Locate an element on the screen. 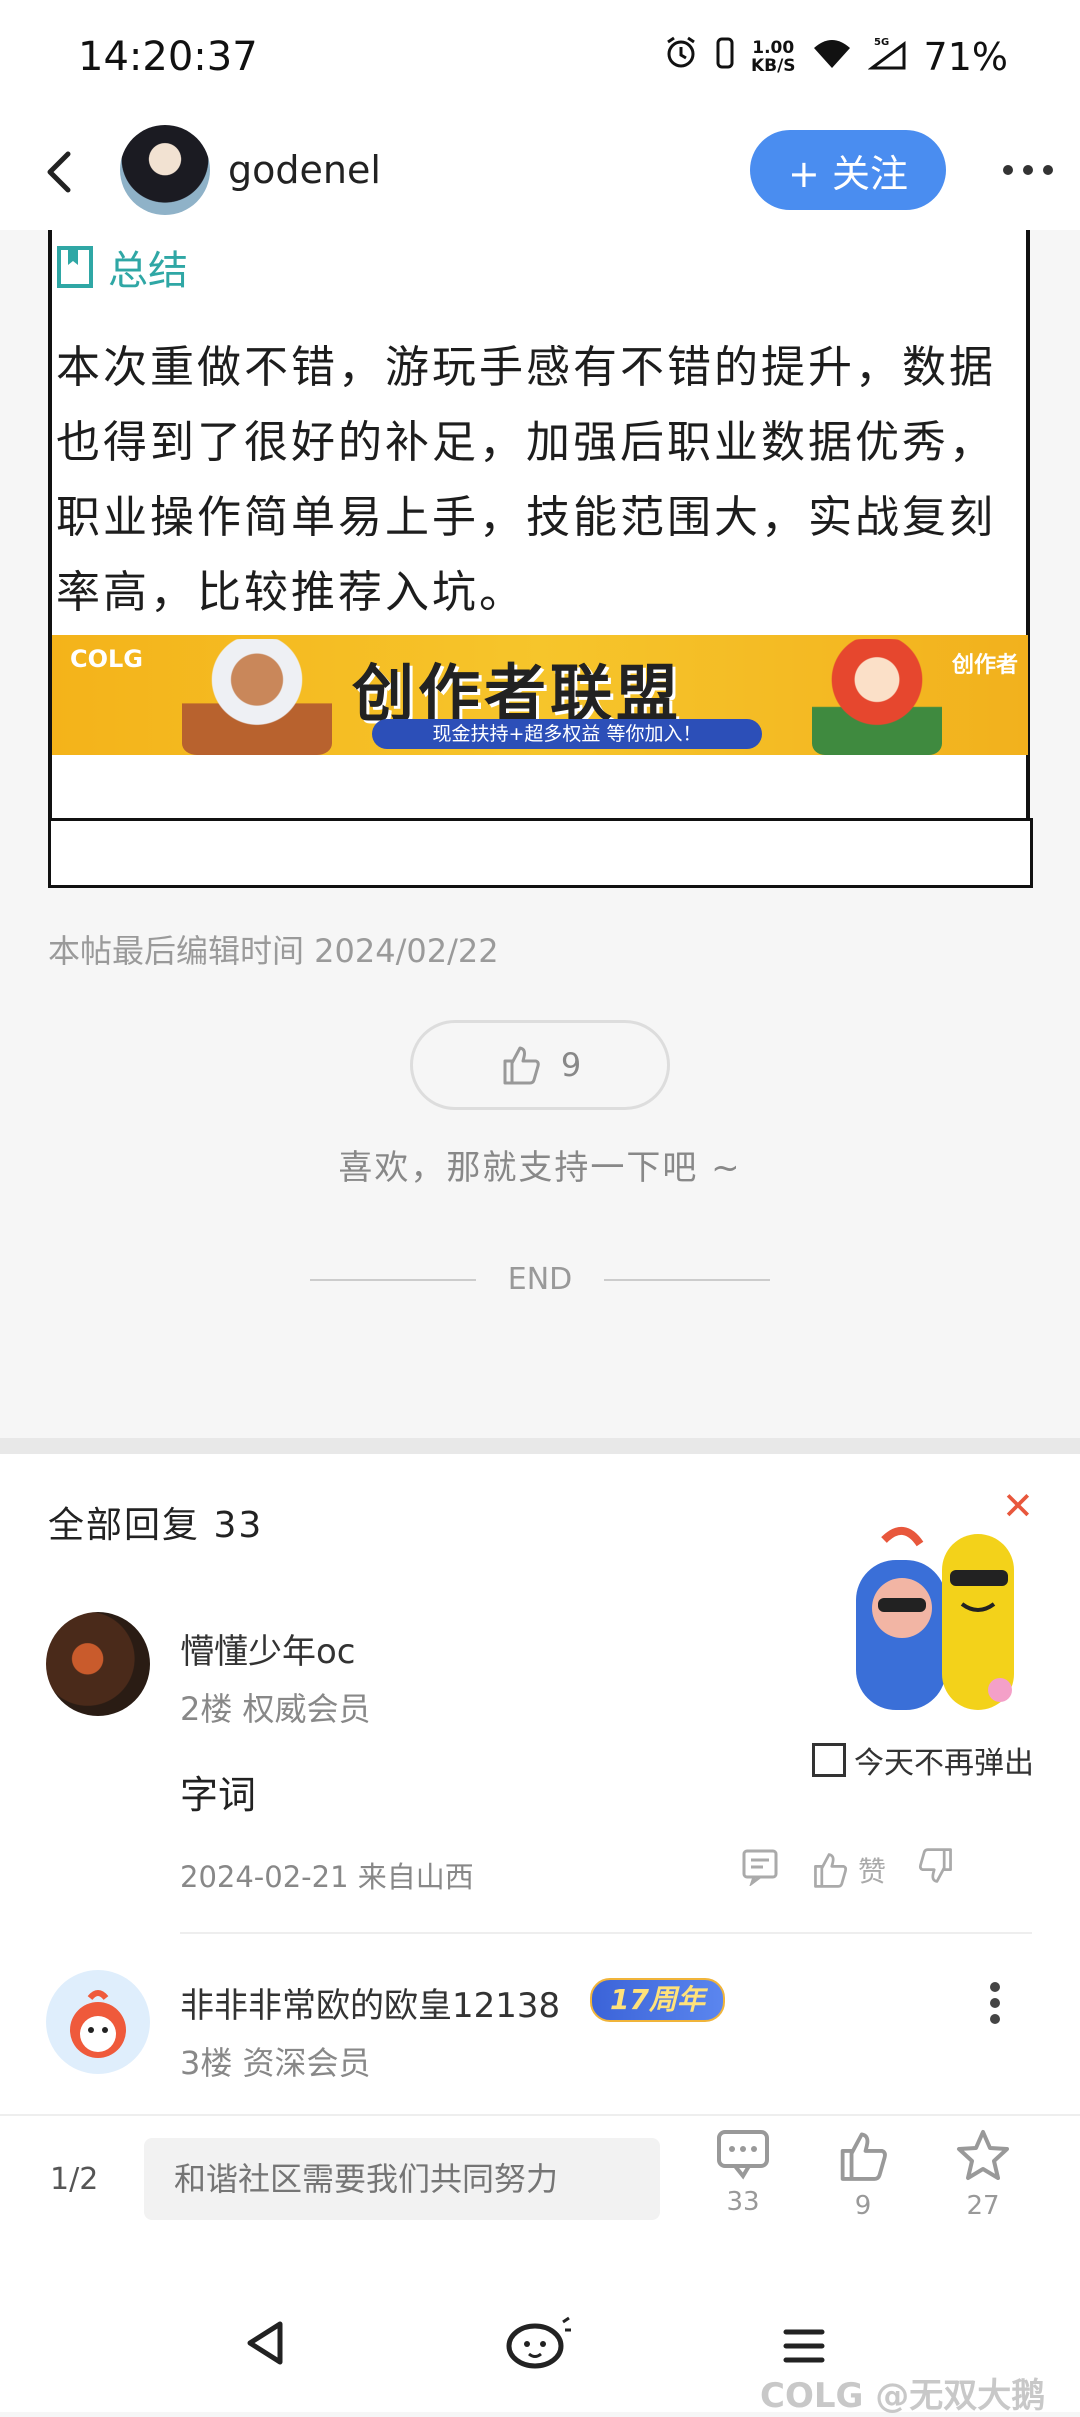  reply-floor-rank: 2楼 权威会员 is located at coordinates (275, 1709).